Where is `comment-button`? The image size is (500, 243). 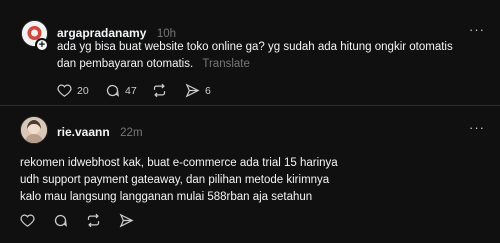 comment-button is located at coordinates (60, 220).